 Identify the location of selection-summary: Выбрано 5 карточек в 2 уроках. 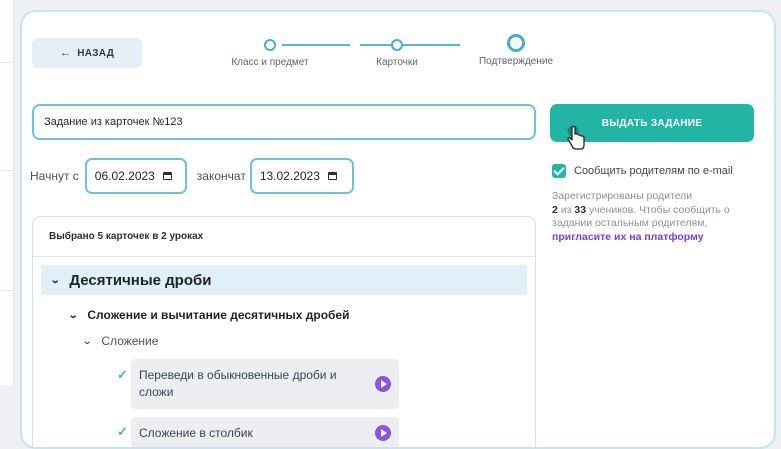
(284, 237).